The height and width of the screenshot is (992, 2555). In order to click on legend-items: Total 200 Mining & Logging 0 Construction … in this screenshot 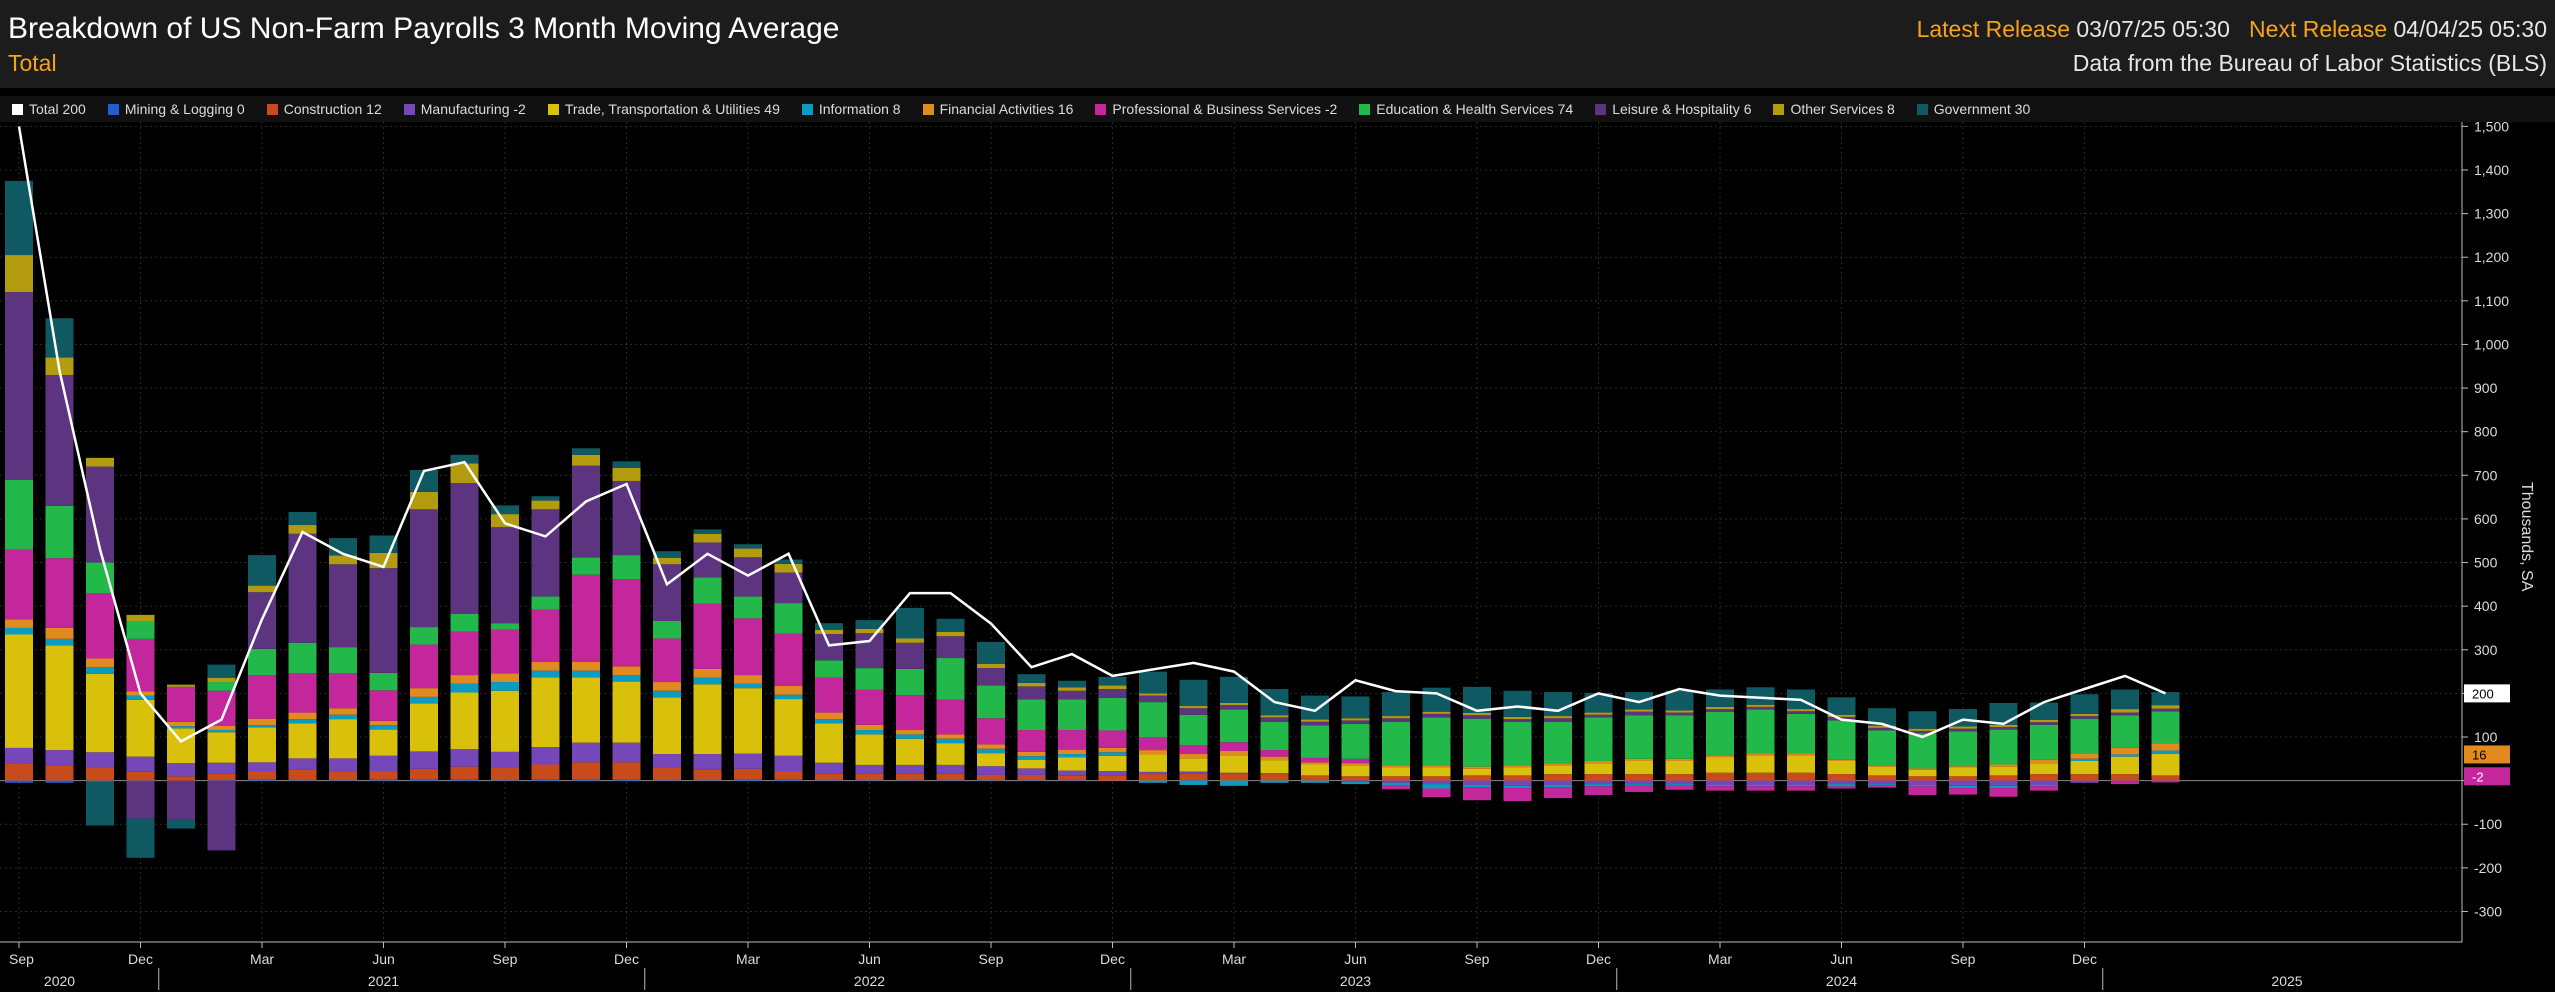, I will do `click(1021, 109)`.